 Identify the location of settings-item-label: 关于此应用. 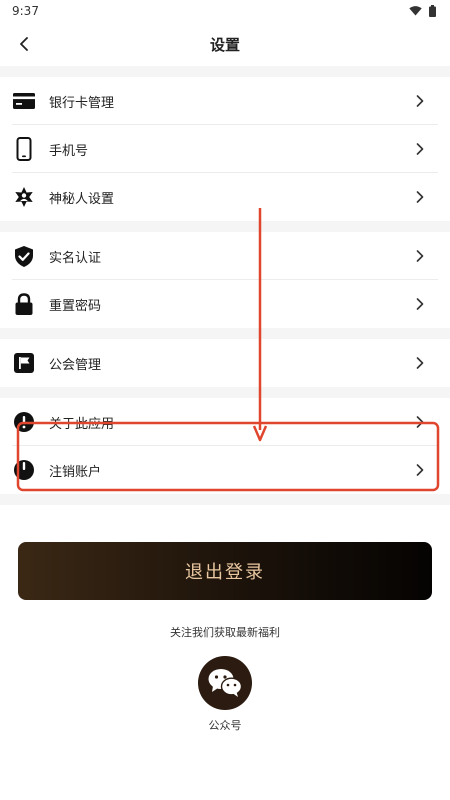
(82, 424).